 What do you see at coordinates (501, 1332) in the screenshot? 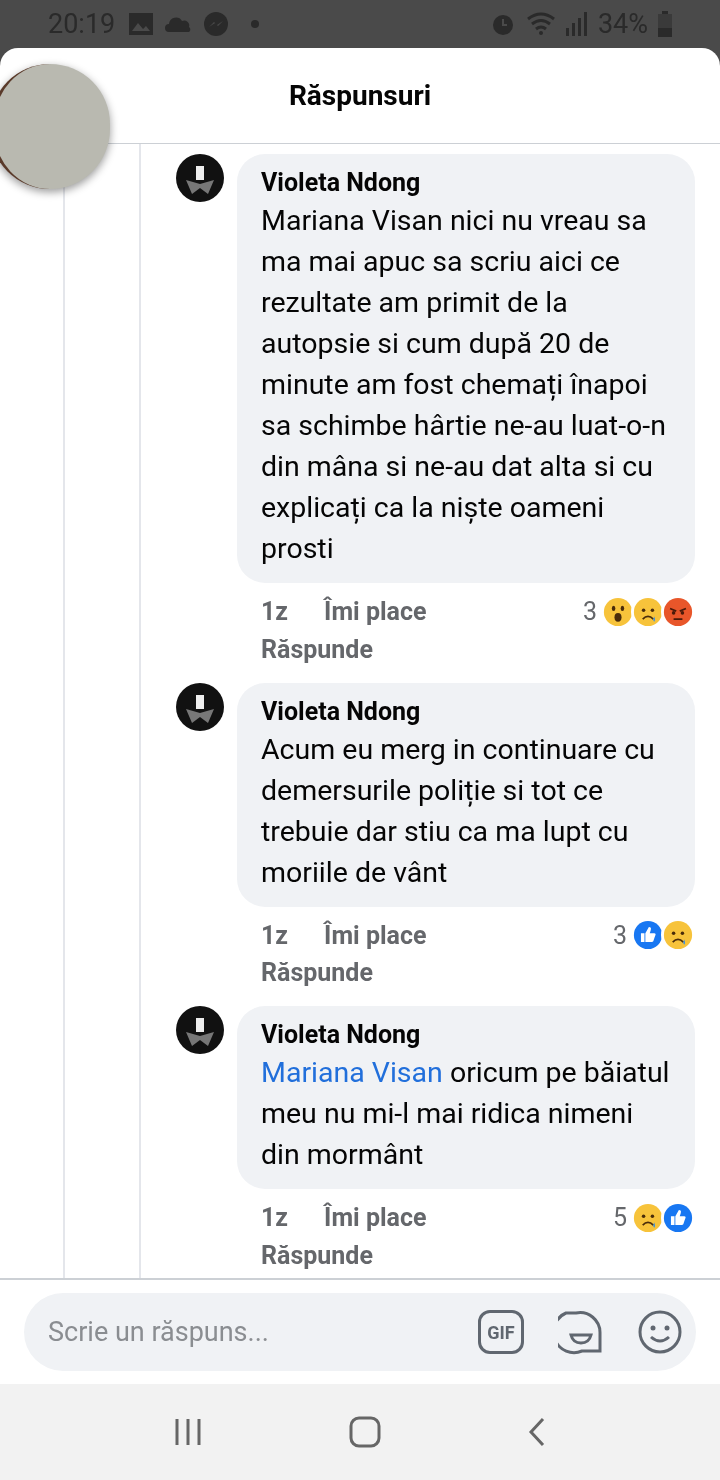
I see `gif-button: GIF` at bounding box center [501, 1332].